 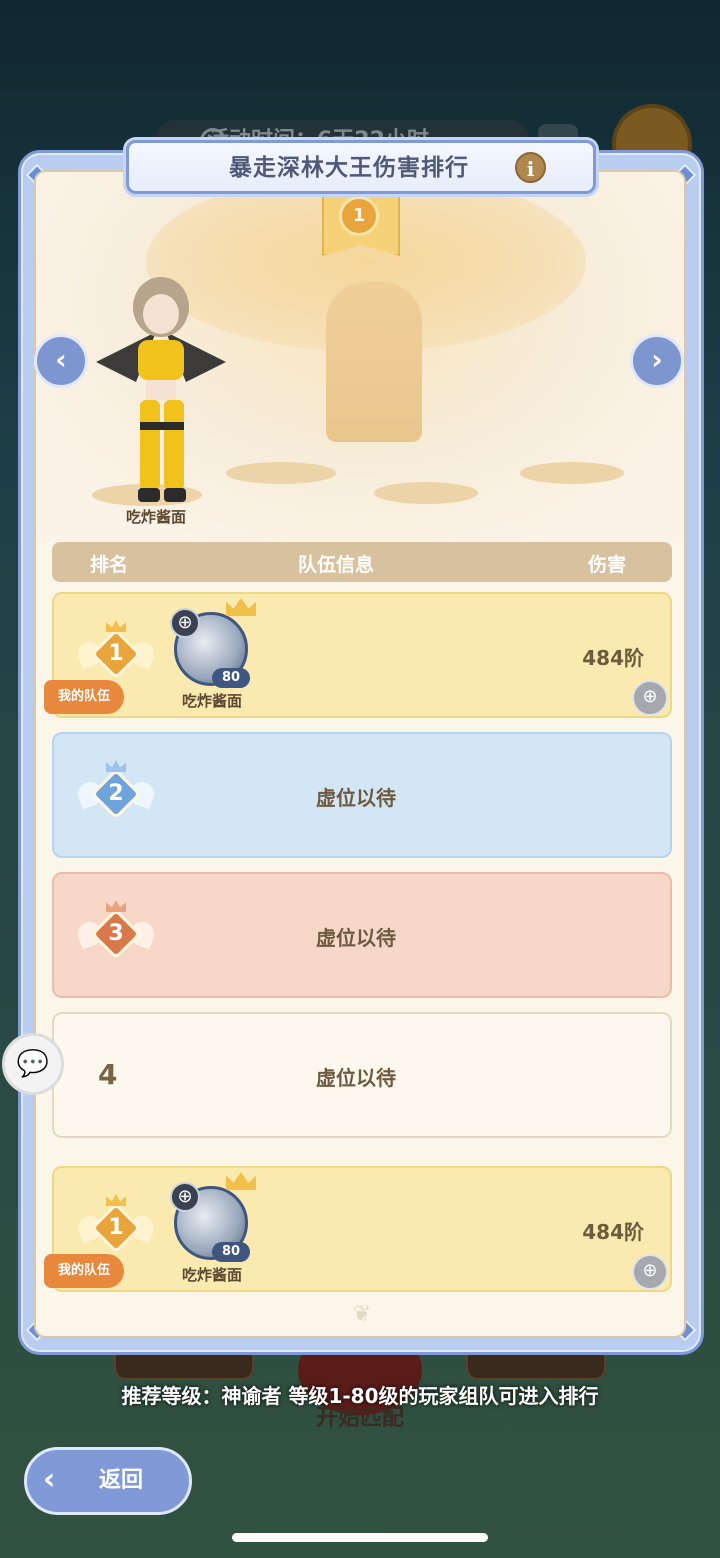 I want to click on character-name: 吃炸酱面, so click(x=155, y=517).